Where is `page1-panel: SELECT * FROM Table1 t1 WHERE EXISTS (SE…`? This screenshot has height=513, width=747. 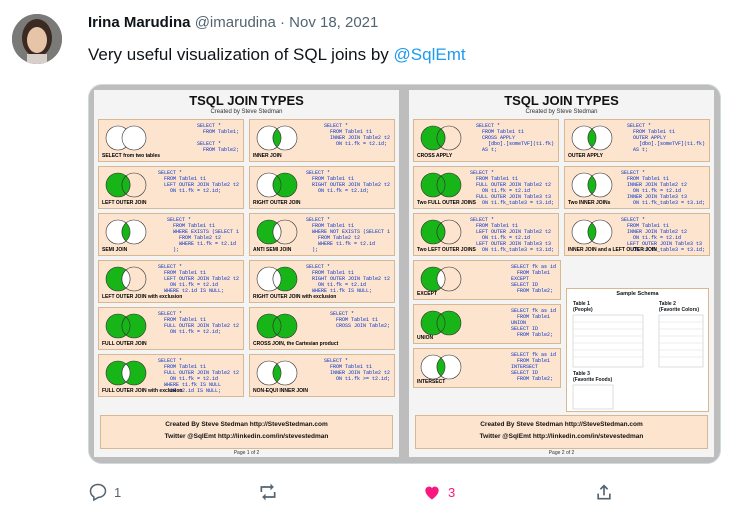
page1-panel: SELECT * FROM Table1 t1 WHERE EXISTS (SE… is located at coordinates (171, 234).